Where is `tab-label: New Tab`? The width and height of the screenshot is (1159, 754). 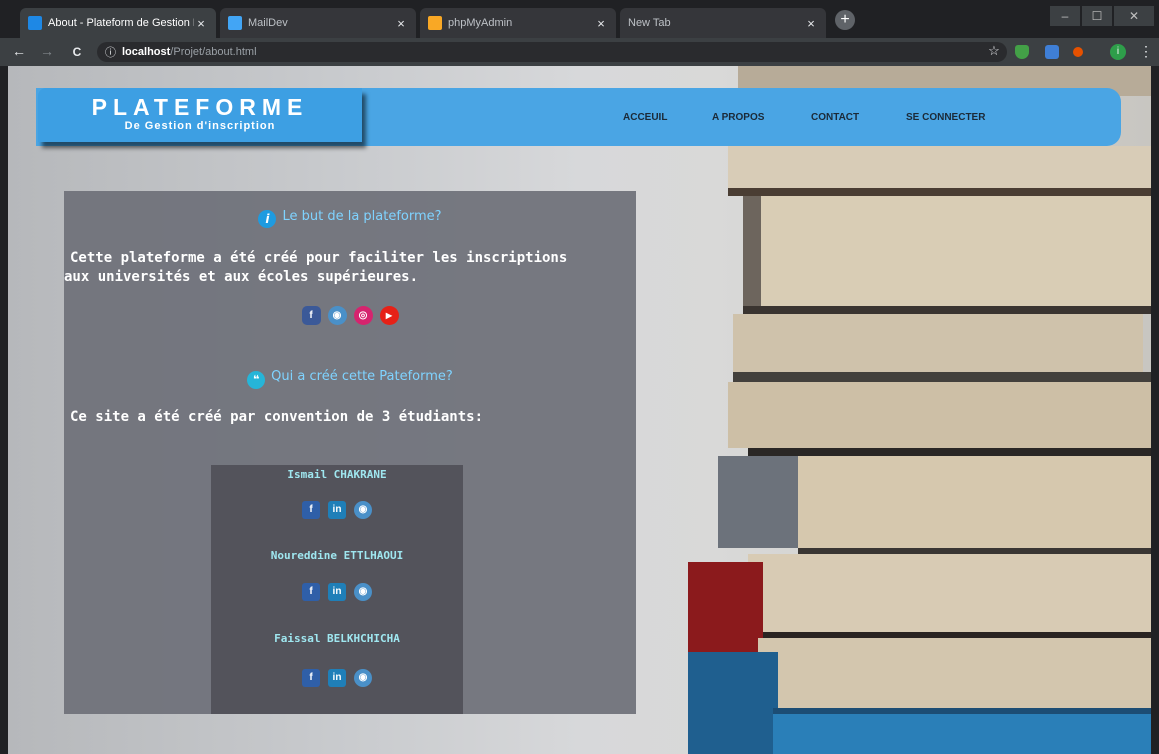 tab-label: New Tab is located at coordinates (649, 23).